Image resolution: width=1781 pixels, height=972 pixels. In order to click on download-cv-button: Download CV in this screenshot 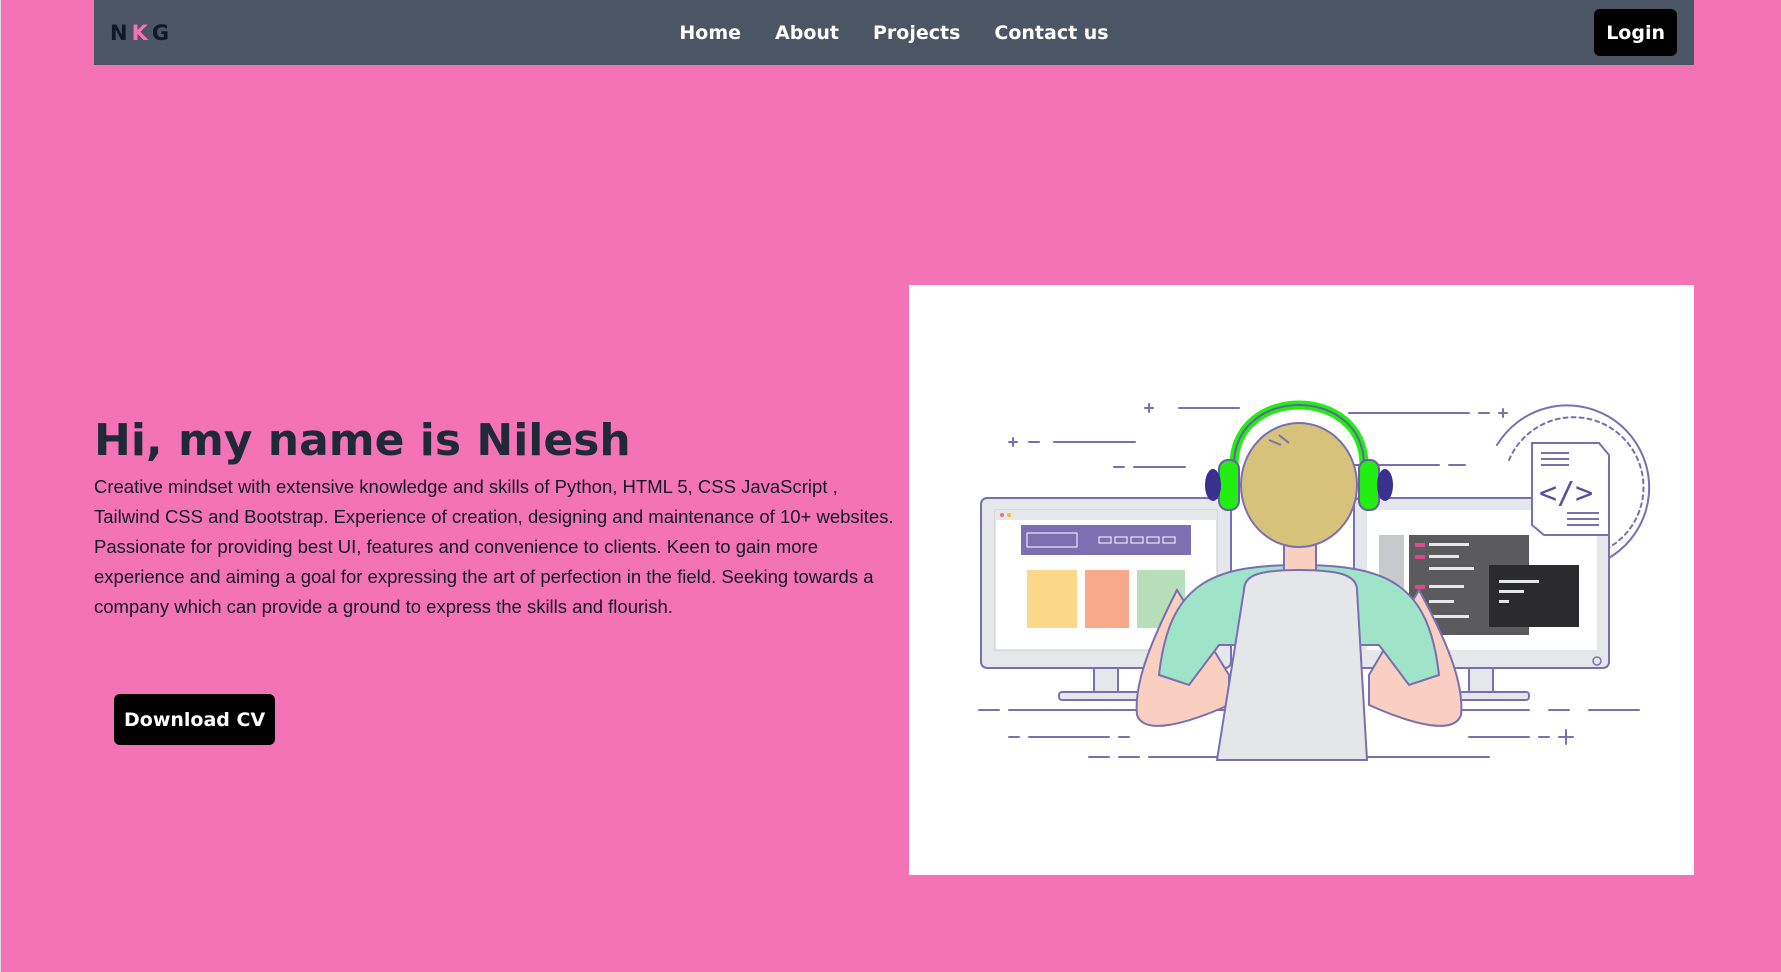, I will do `click(195, 719)`.